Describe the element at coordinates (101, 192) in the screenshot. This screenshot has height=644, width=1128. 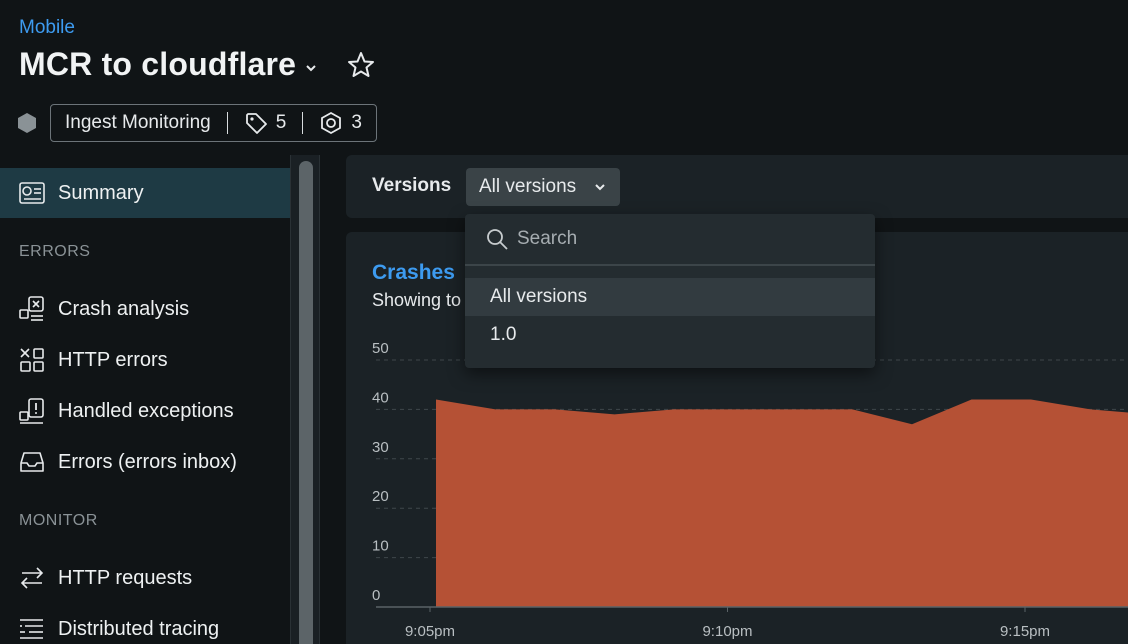
I see `sidebar-item-label: Summary` at that location.